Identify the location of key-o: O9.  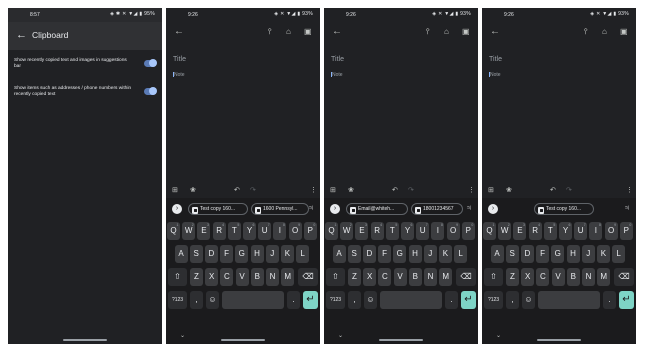
(453, 231).